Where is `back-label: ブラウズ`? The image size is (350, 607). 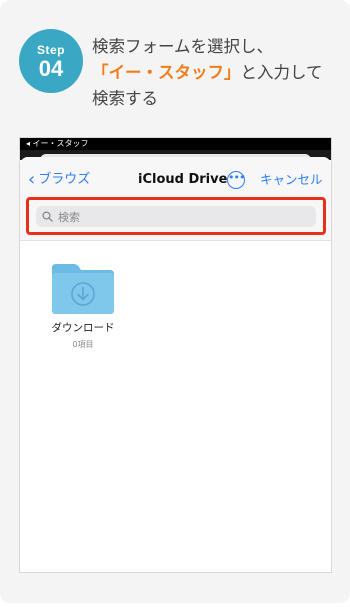 back-label: ブラウズ is located at coordinates (64, 179).